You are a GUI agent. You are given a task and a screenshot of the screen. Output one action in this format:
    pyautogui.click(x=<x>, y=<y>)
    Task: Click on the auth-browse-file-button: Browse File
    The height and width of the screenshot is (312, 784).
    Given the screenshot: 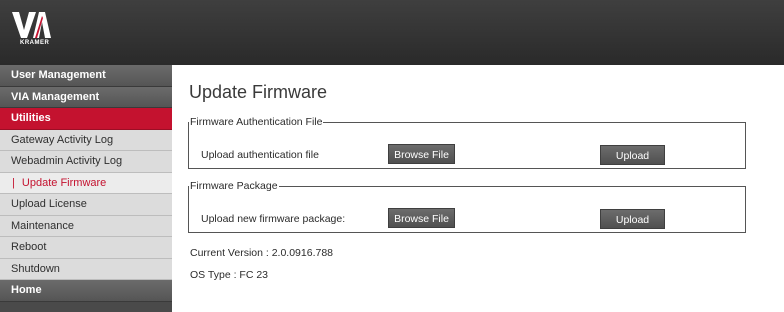 What is the action you would take?
    pyautogui.click(x=421, y=154)
    